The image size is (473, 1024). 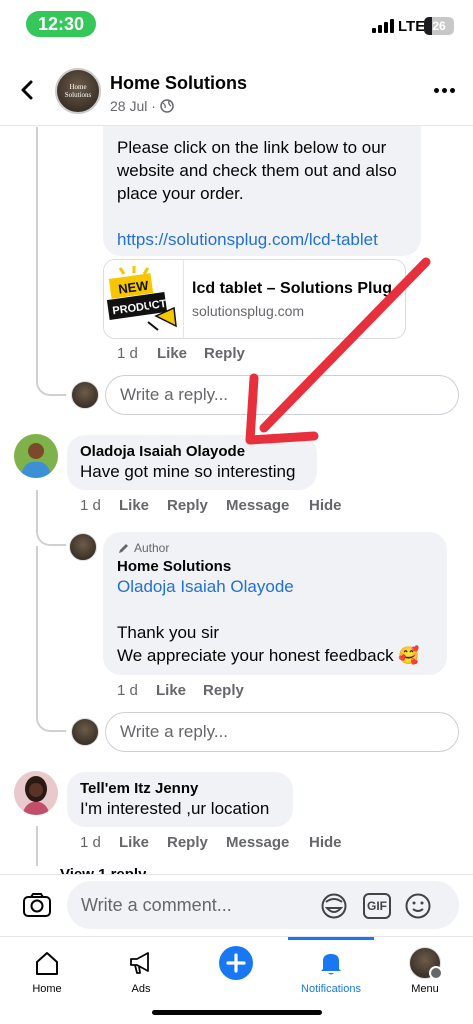 I want to click on tab-menu: Menu, so click(x=425, y=969).